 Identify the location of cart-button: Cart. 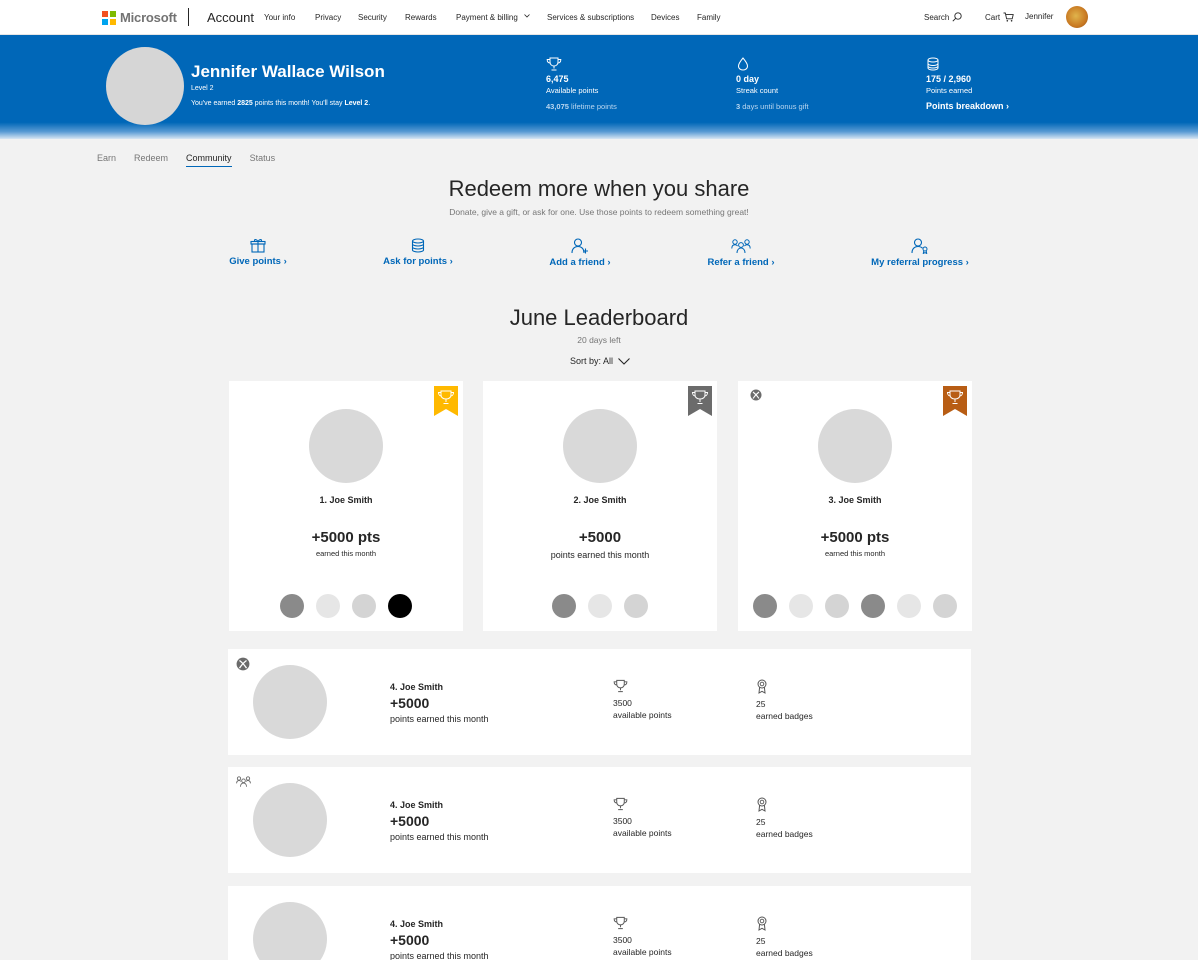
(999, 17).